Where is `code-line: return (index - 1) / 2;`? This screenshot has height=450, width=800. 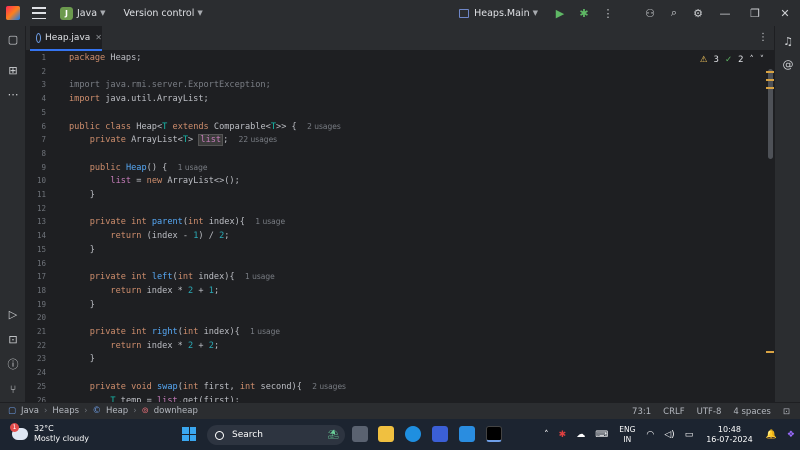 code-line: return (index - 1) / 2; is located at coordinates (149, 236).